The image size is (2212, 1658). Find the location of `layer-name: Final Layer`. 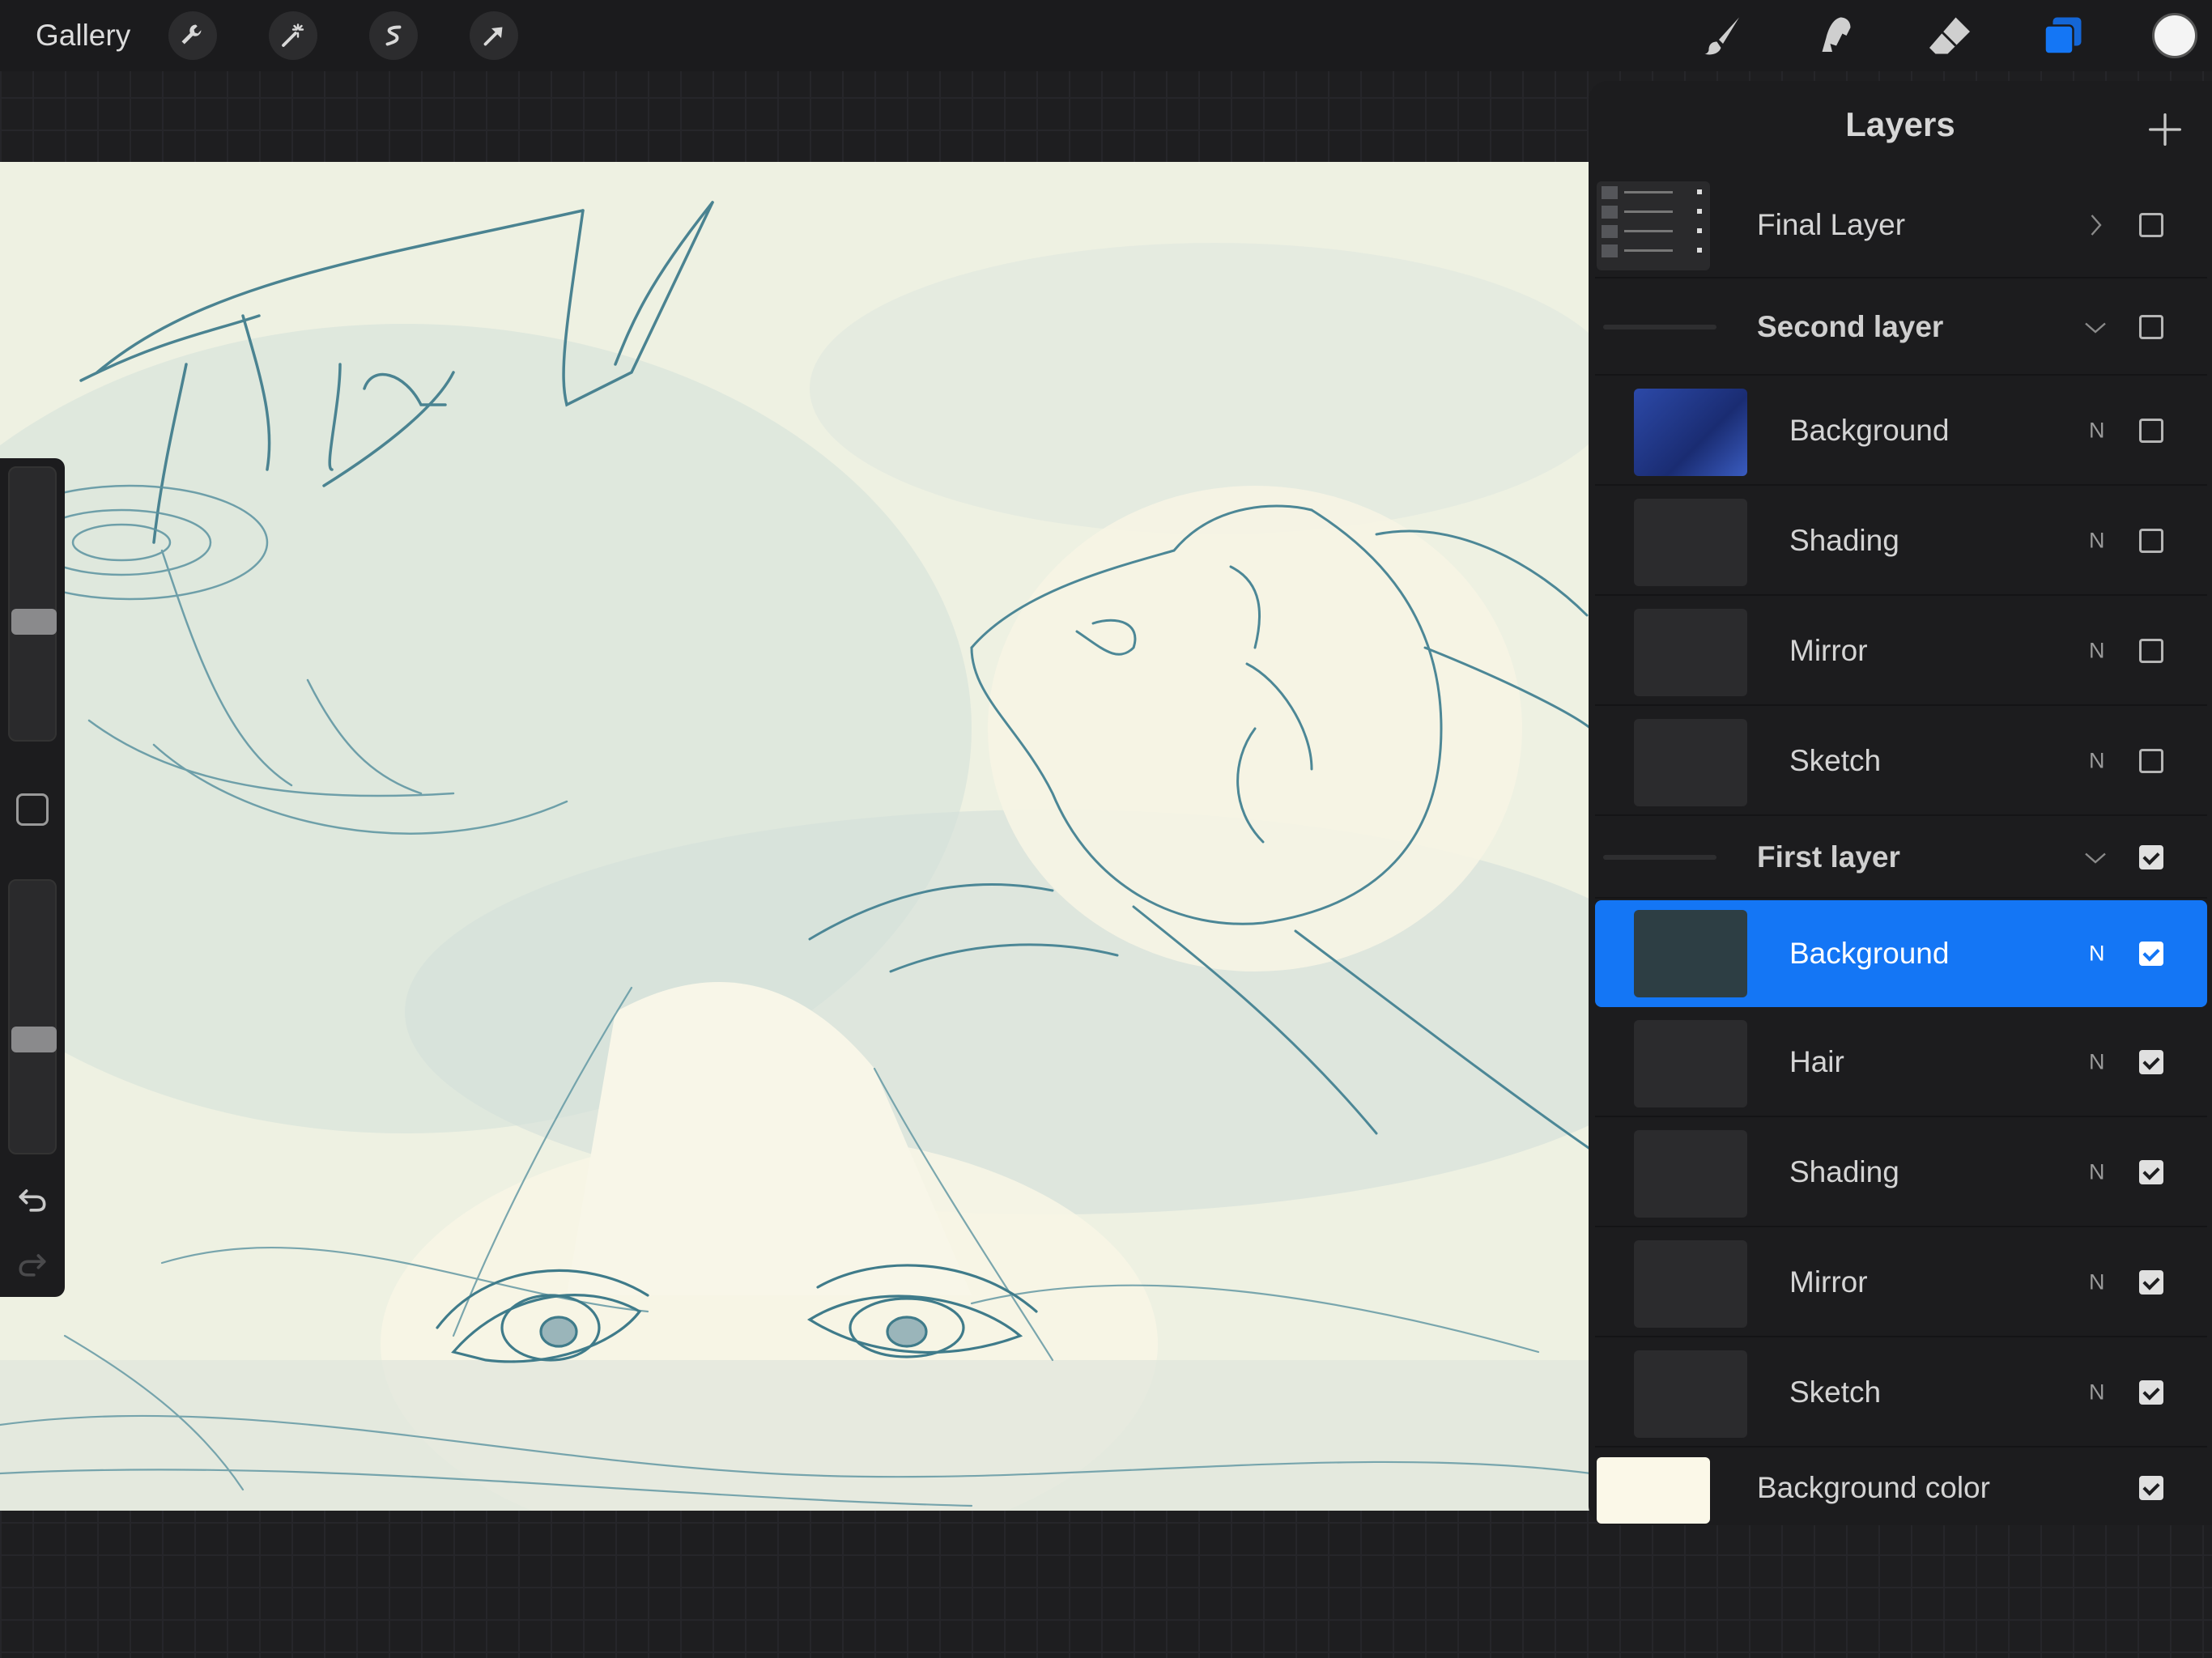

layer-name: Final Layer is located at coordinates (1831, 224).